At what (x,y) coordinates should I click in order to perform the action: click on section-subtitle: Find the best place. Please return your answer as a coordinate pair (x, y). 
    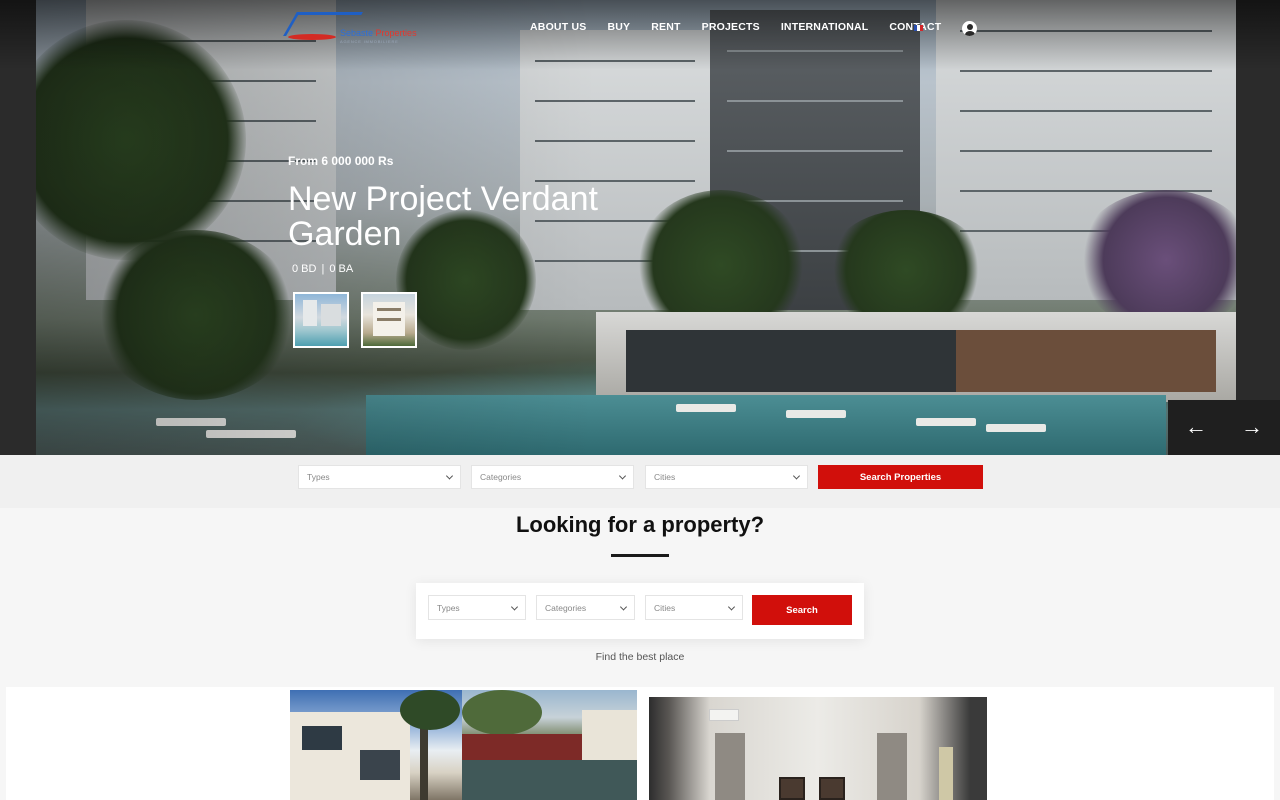
    Looking at the image, I should click on (640, 657).